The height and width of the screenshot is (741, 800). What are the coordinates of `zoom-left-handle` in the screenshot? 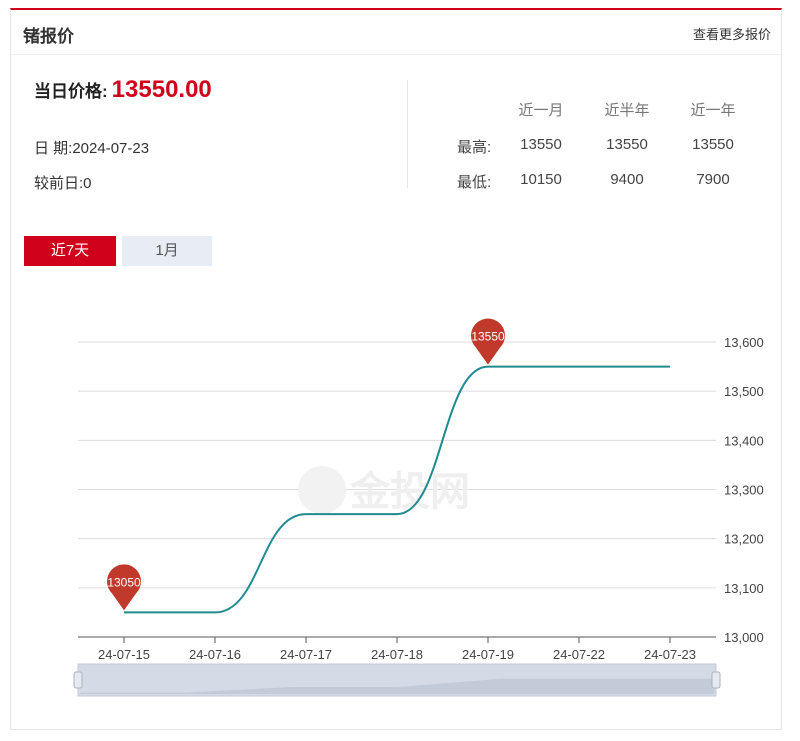 It's located at (78, 680).